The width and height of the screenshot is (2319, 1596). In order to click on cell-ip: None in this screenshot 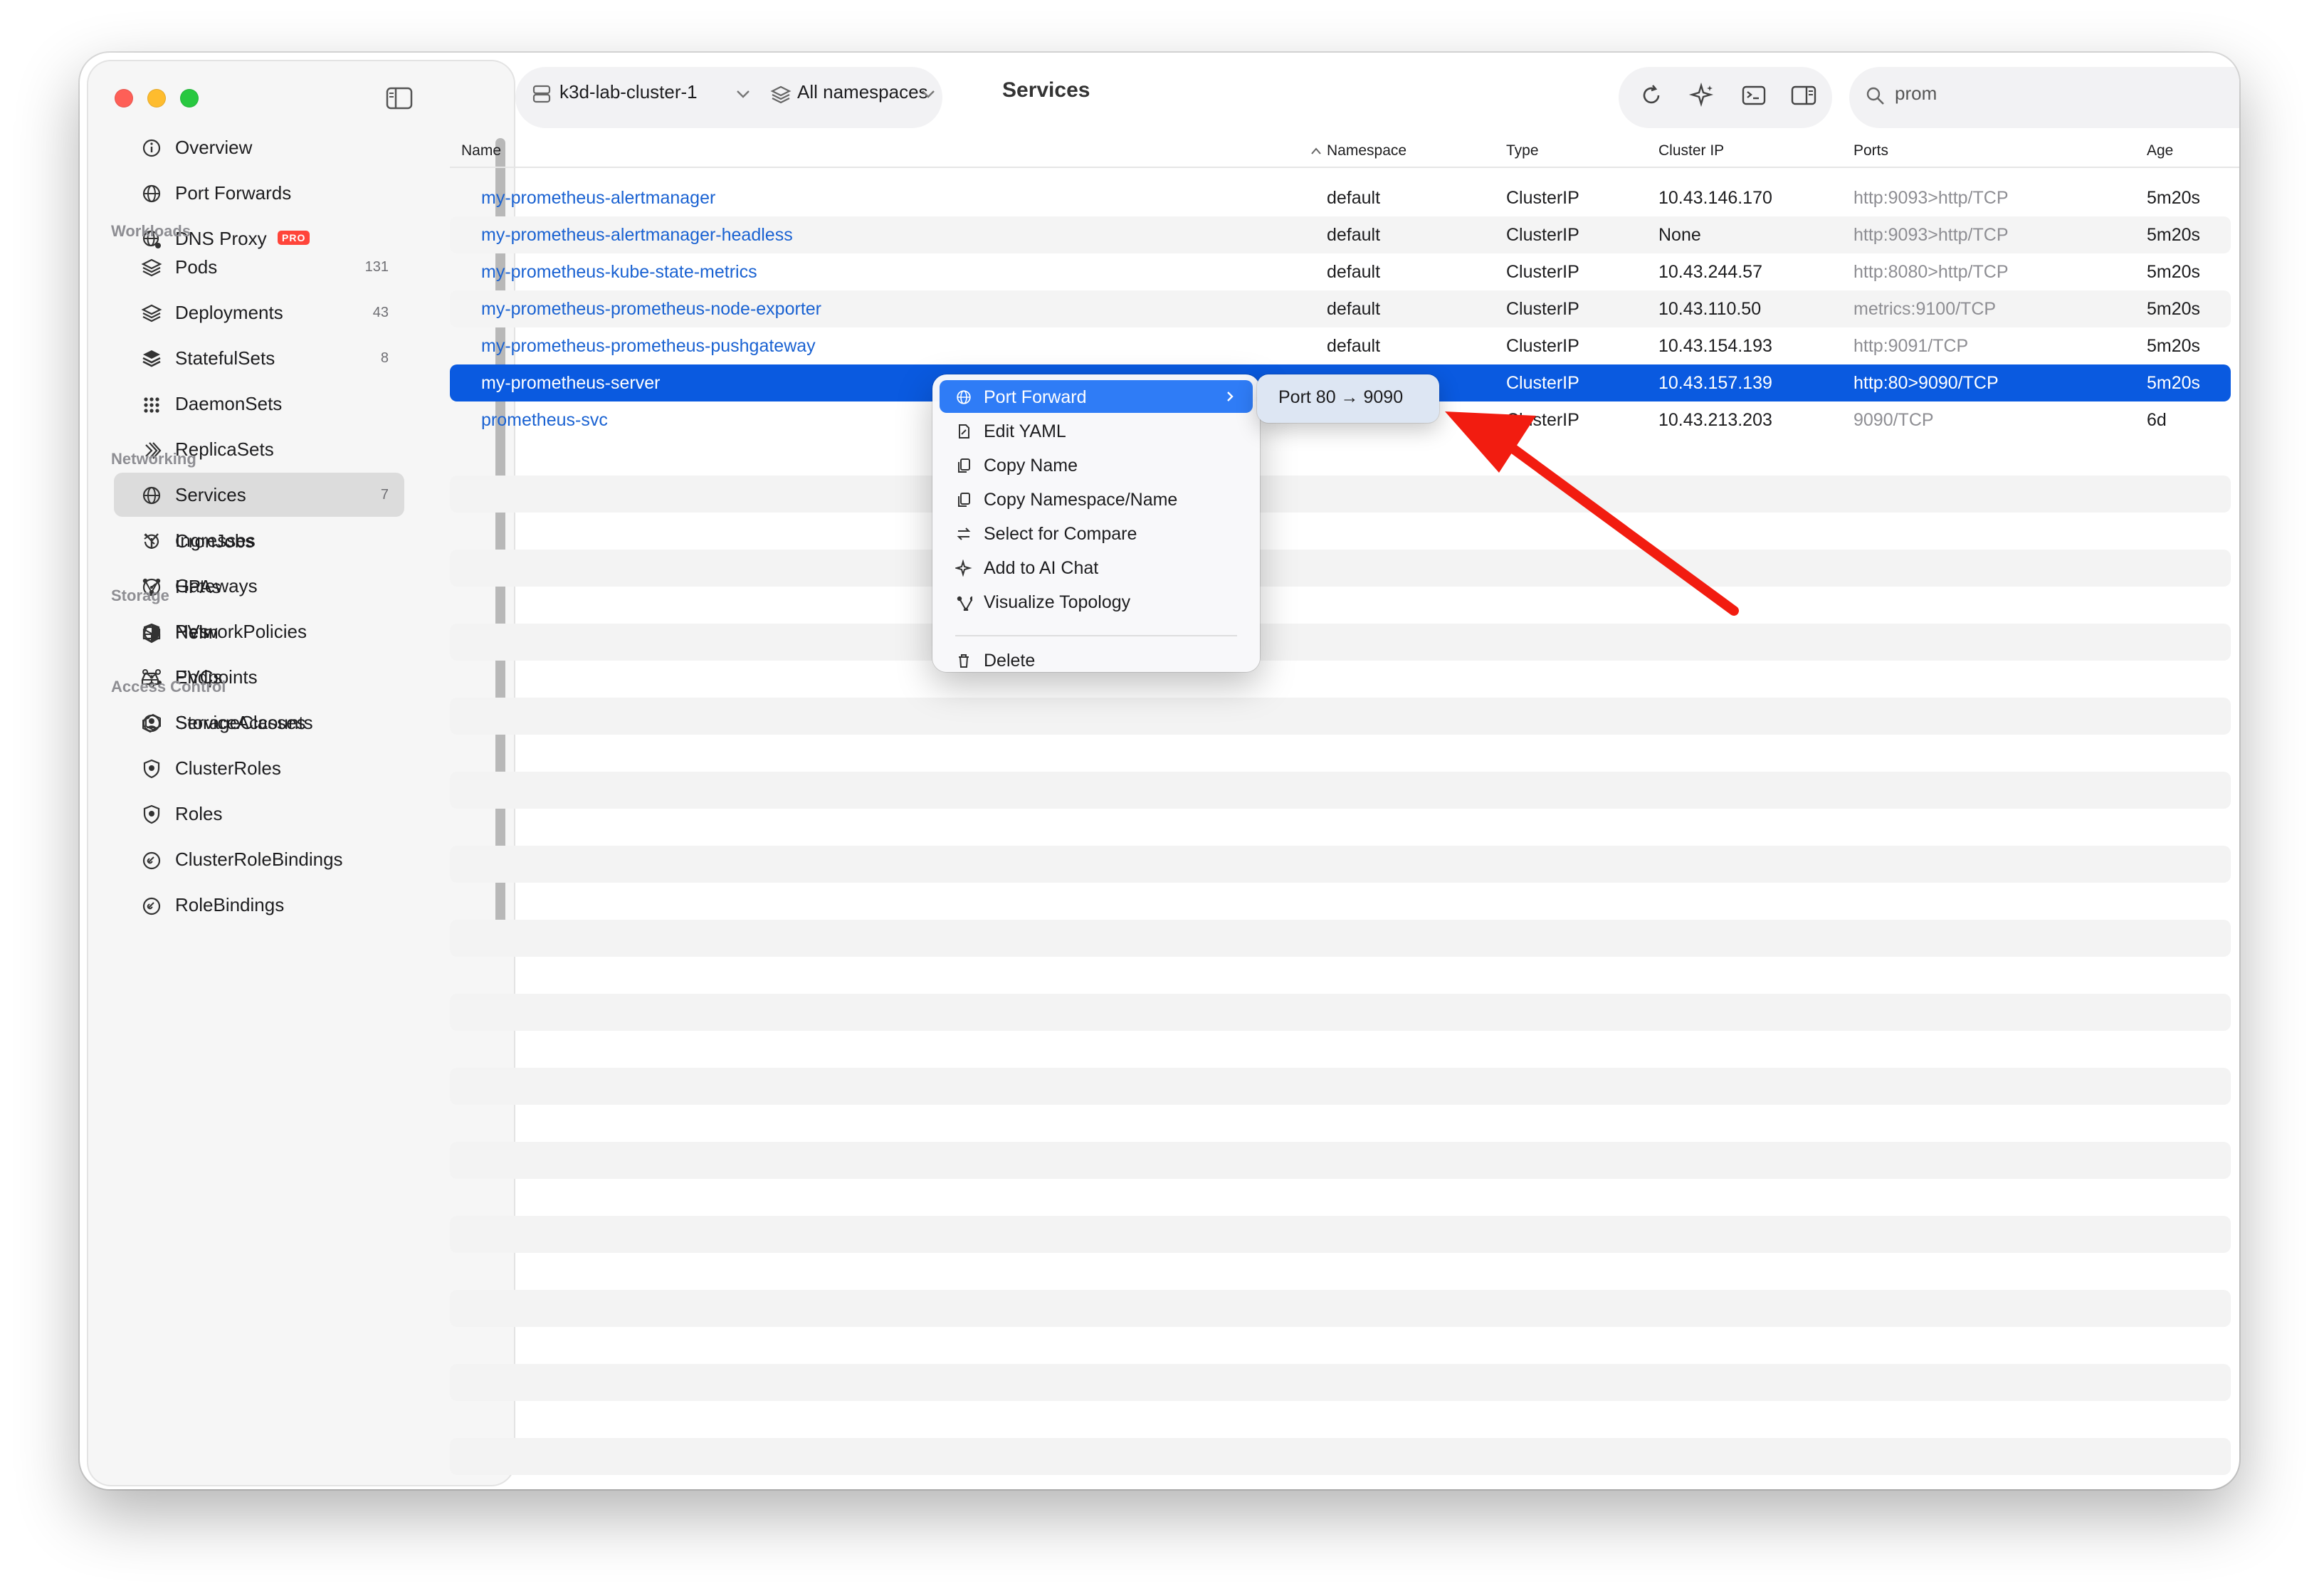, I will do `click(1680, 235)`.